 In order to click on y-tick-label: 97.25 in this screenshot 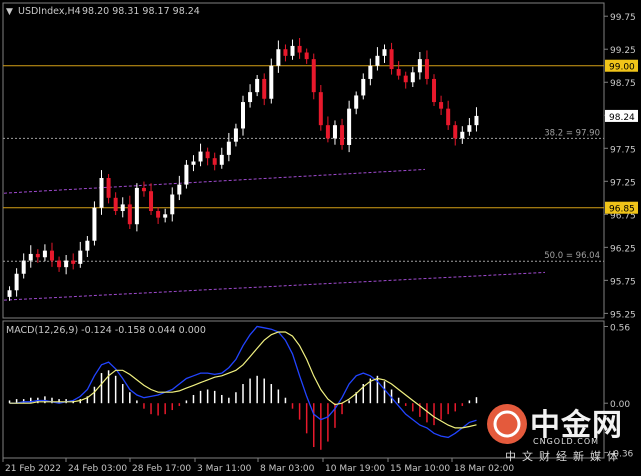, I will do `click(623, 183)`.